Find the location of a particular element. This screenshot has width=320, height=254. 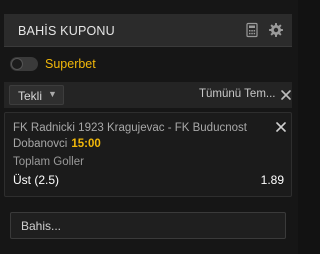

superbet-label: Superbet is located at coordinates (70, 64).